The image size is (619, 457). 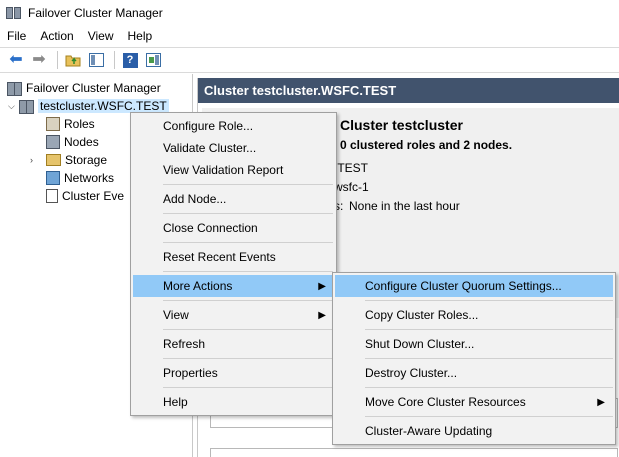 What do you see at coordinates (401, 125) in the screenshot?
I see `summary-title: Cluster testcluster` at bounding box center [401, 125].